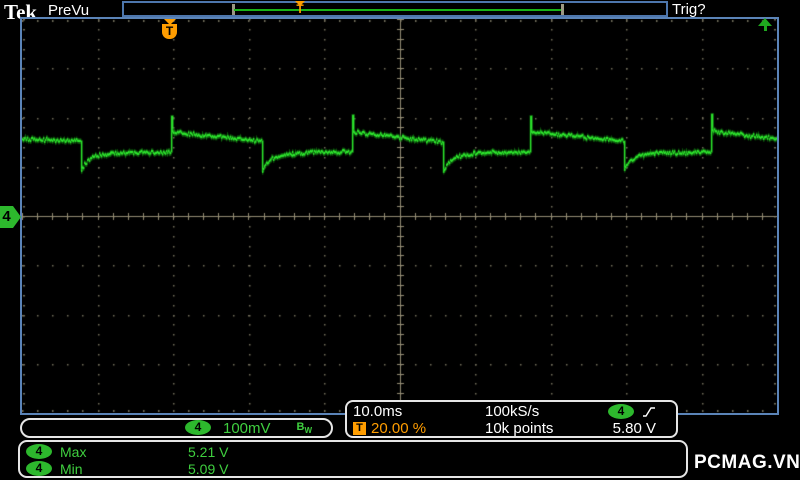 This screenshot has width=800, height=480. Describe the element at coordinates (176, 428) in the screenshot. I see `channel-4-readout: 4 100mV BW` at that location.